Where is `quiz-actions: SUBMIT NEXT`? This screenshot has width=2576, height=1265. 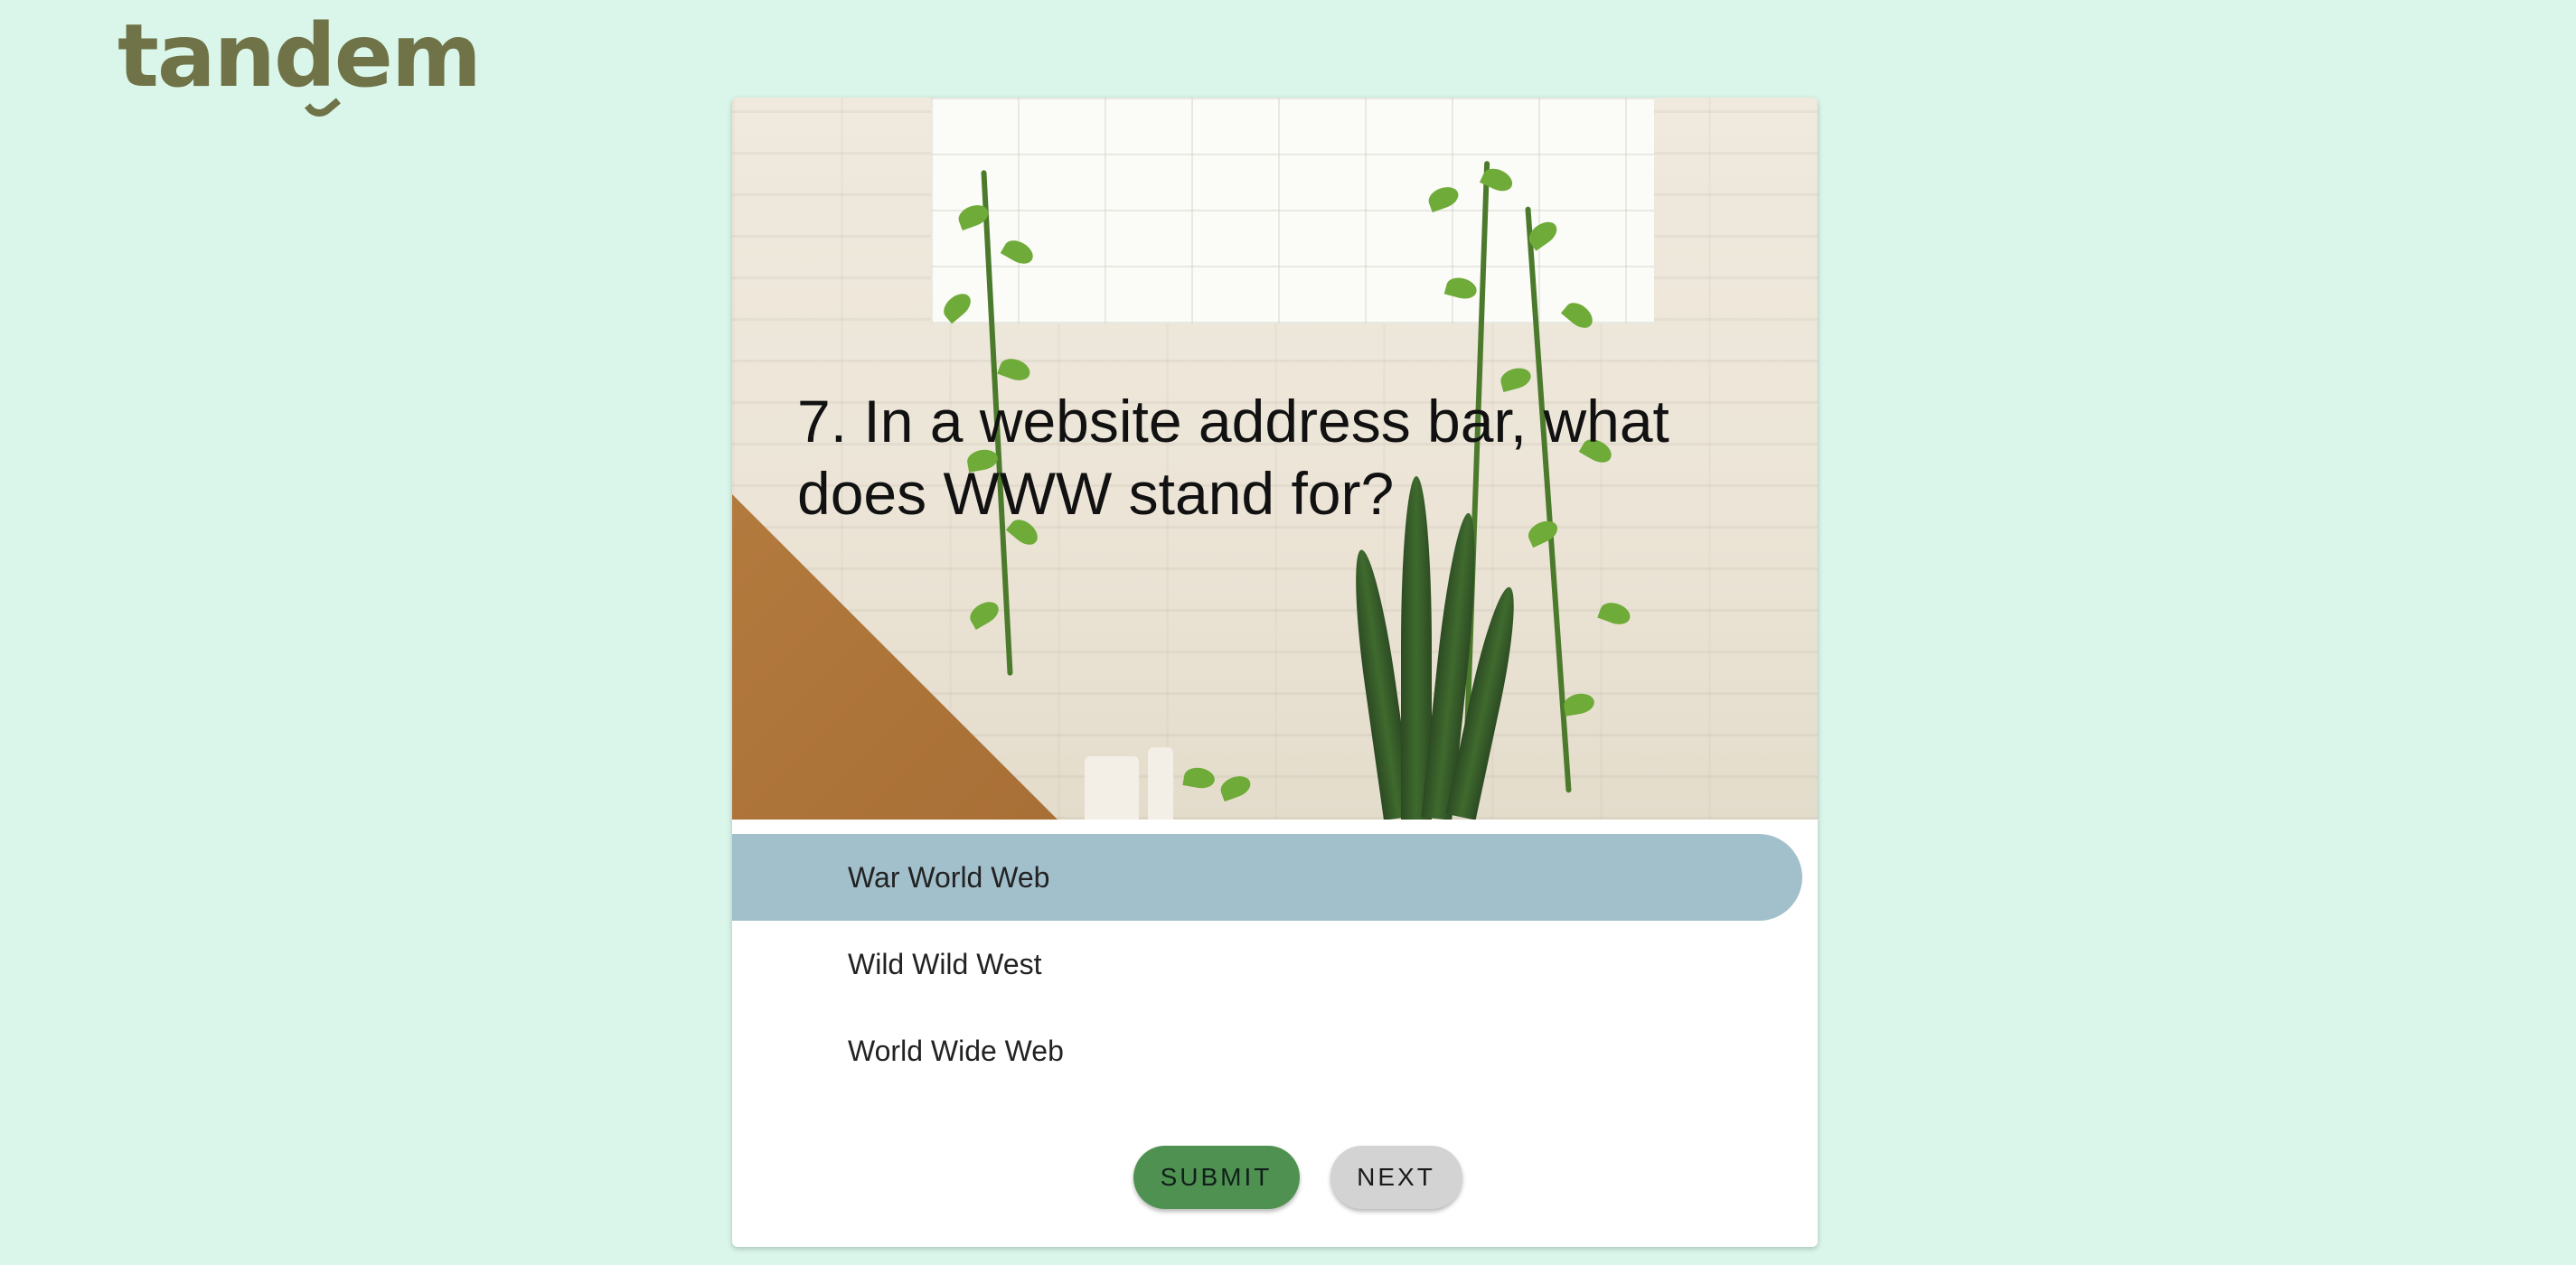
quiz-actions: SUBMIT NEXT is located at coordinates (1275, 1177).